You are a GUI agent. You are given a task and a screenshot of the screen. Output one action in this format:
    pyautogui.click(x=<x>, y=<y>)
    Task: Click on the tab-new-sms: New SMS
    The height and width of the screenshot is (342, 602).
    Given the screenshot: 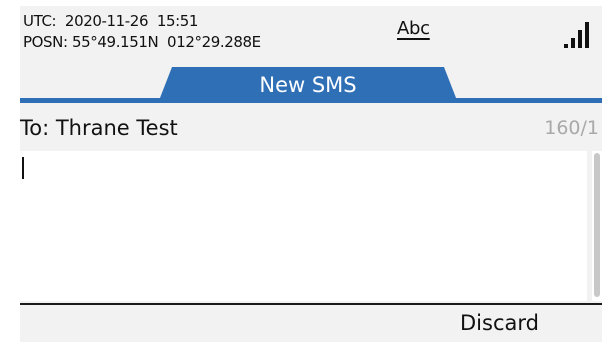 What is the action you would take?
    pyautogui.click(x=308, y=85)
    